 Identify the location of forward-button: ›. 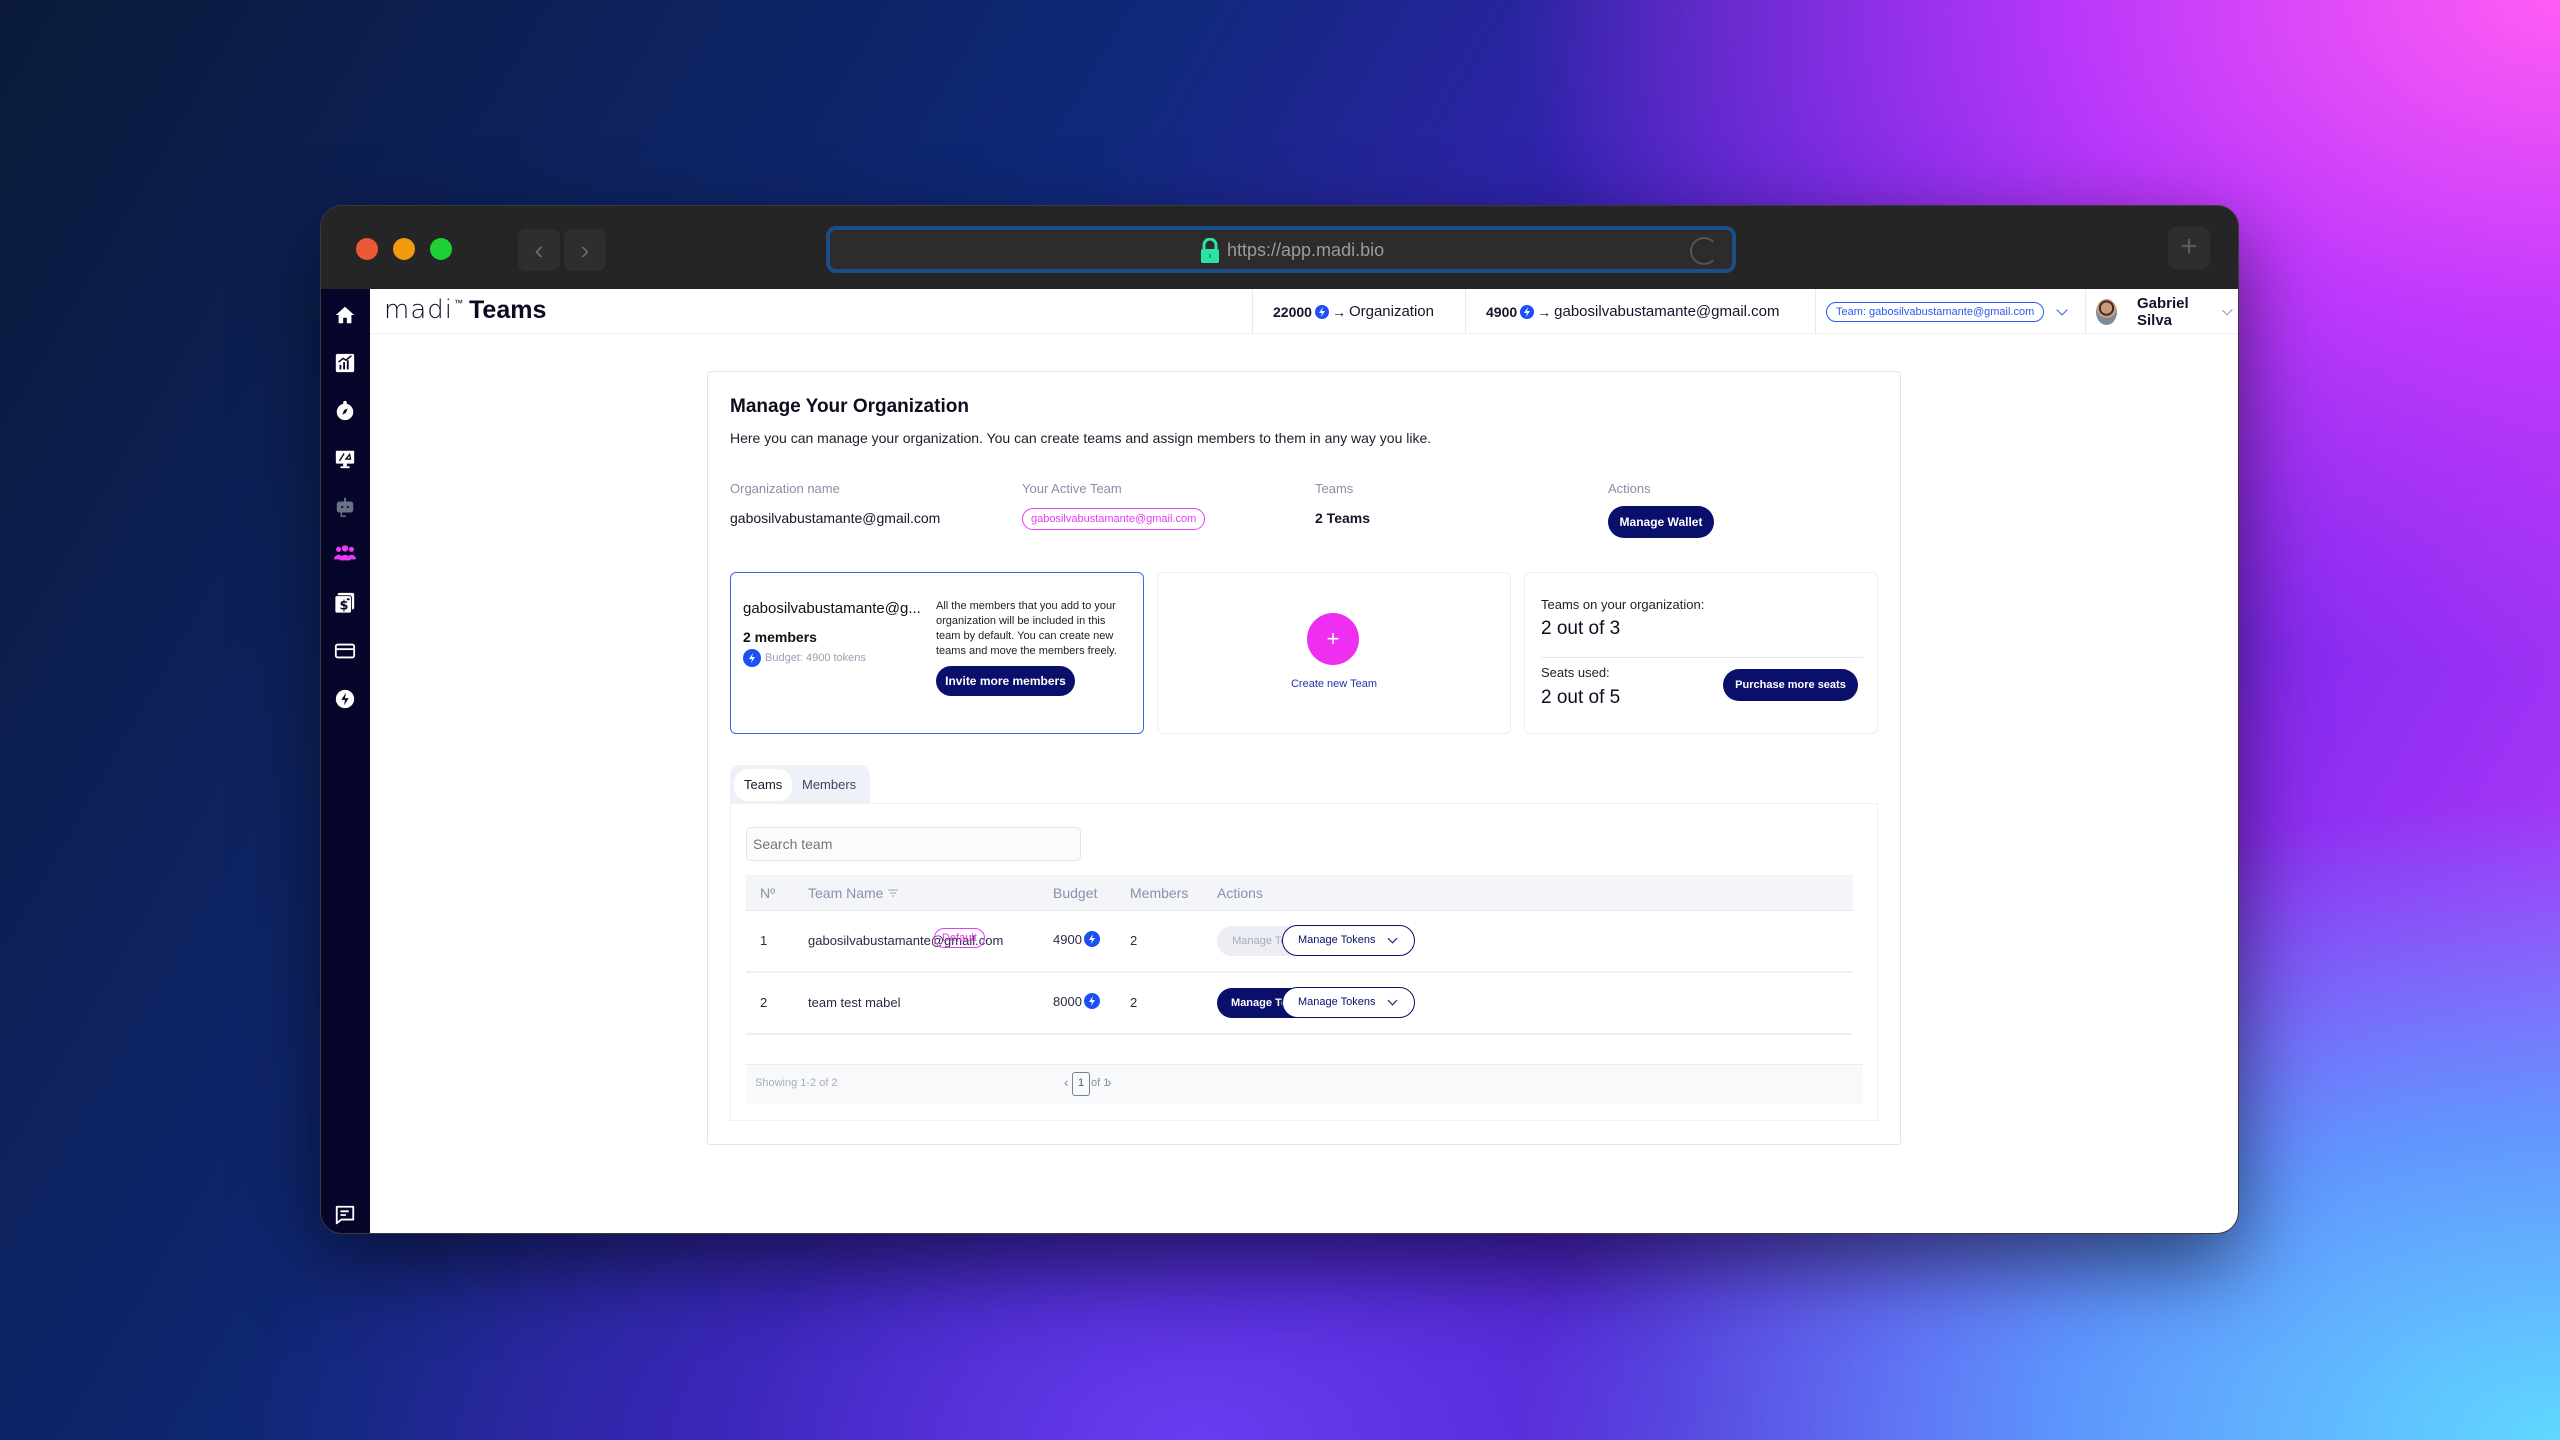
(585, 250).